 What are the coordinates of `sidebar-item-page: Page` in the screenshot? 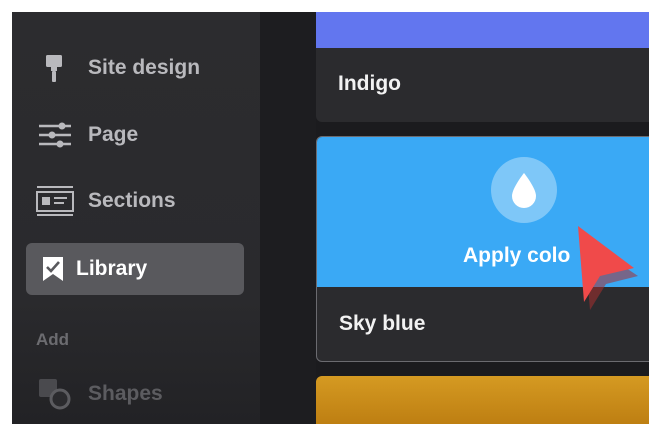 It's located at (135, 135).